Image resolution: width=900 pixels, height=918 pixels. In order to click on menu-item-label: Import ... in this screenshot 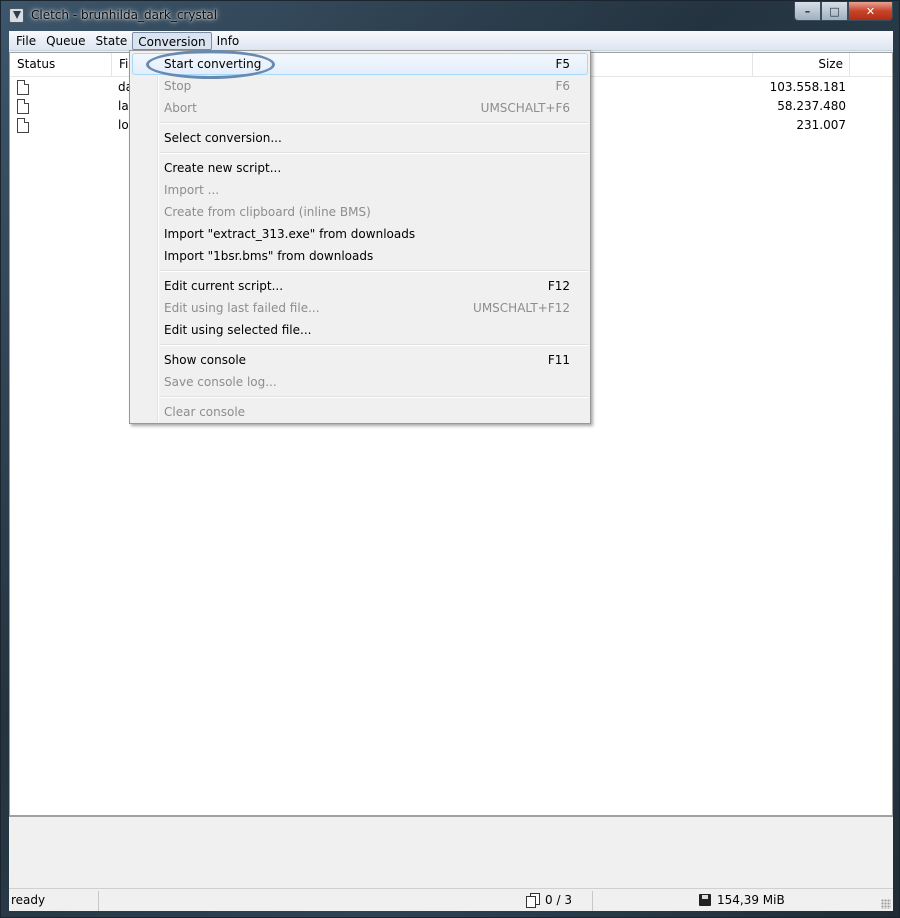, I will do `click(192, 190)`.